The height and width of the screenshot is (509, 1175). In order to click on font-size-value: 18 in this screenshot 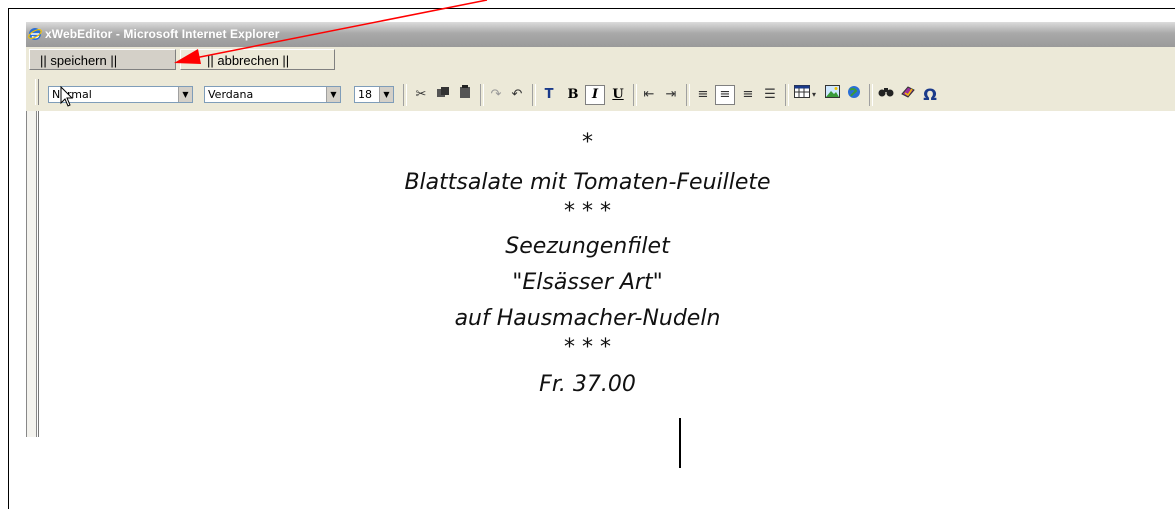, I will do `click(365, 94)`.